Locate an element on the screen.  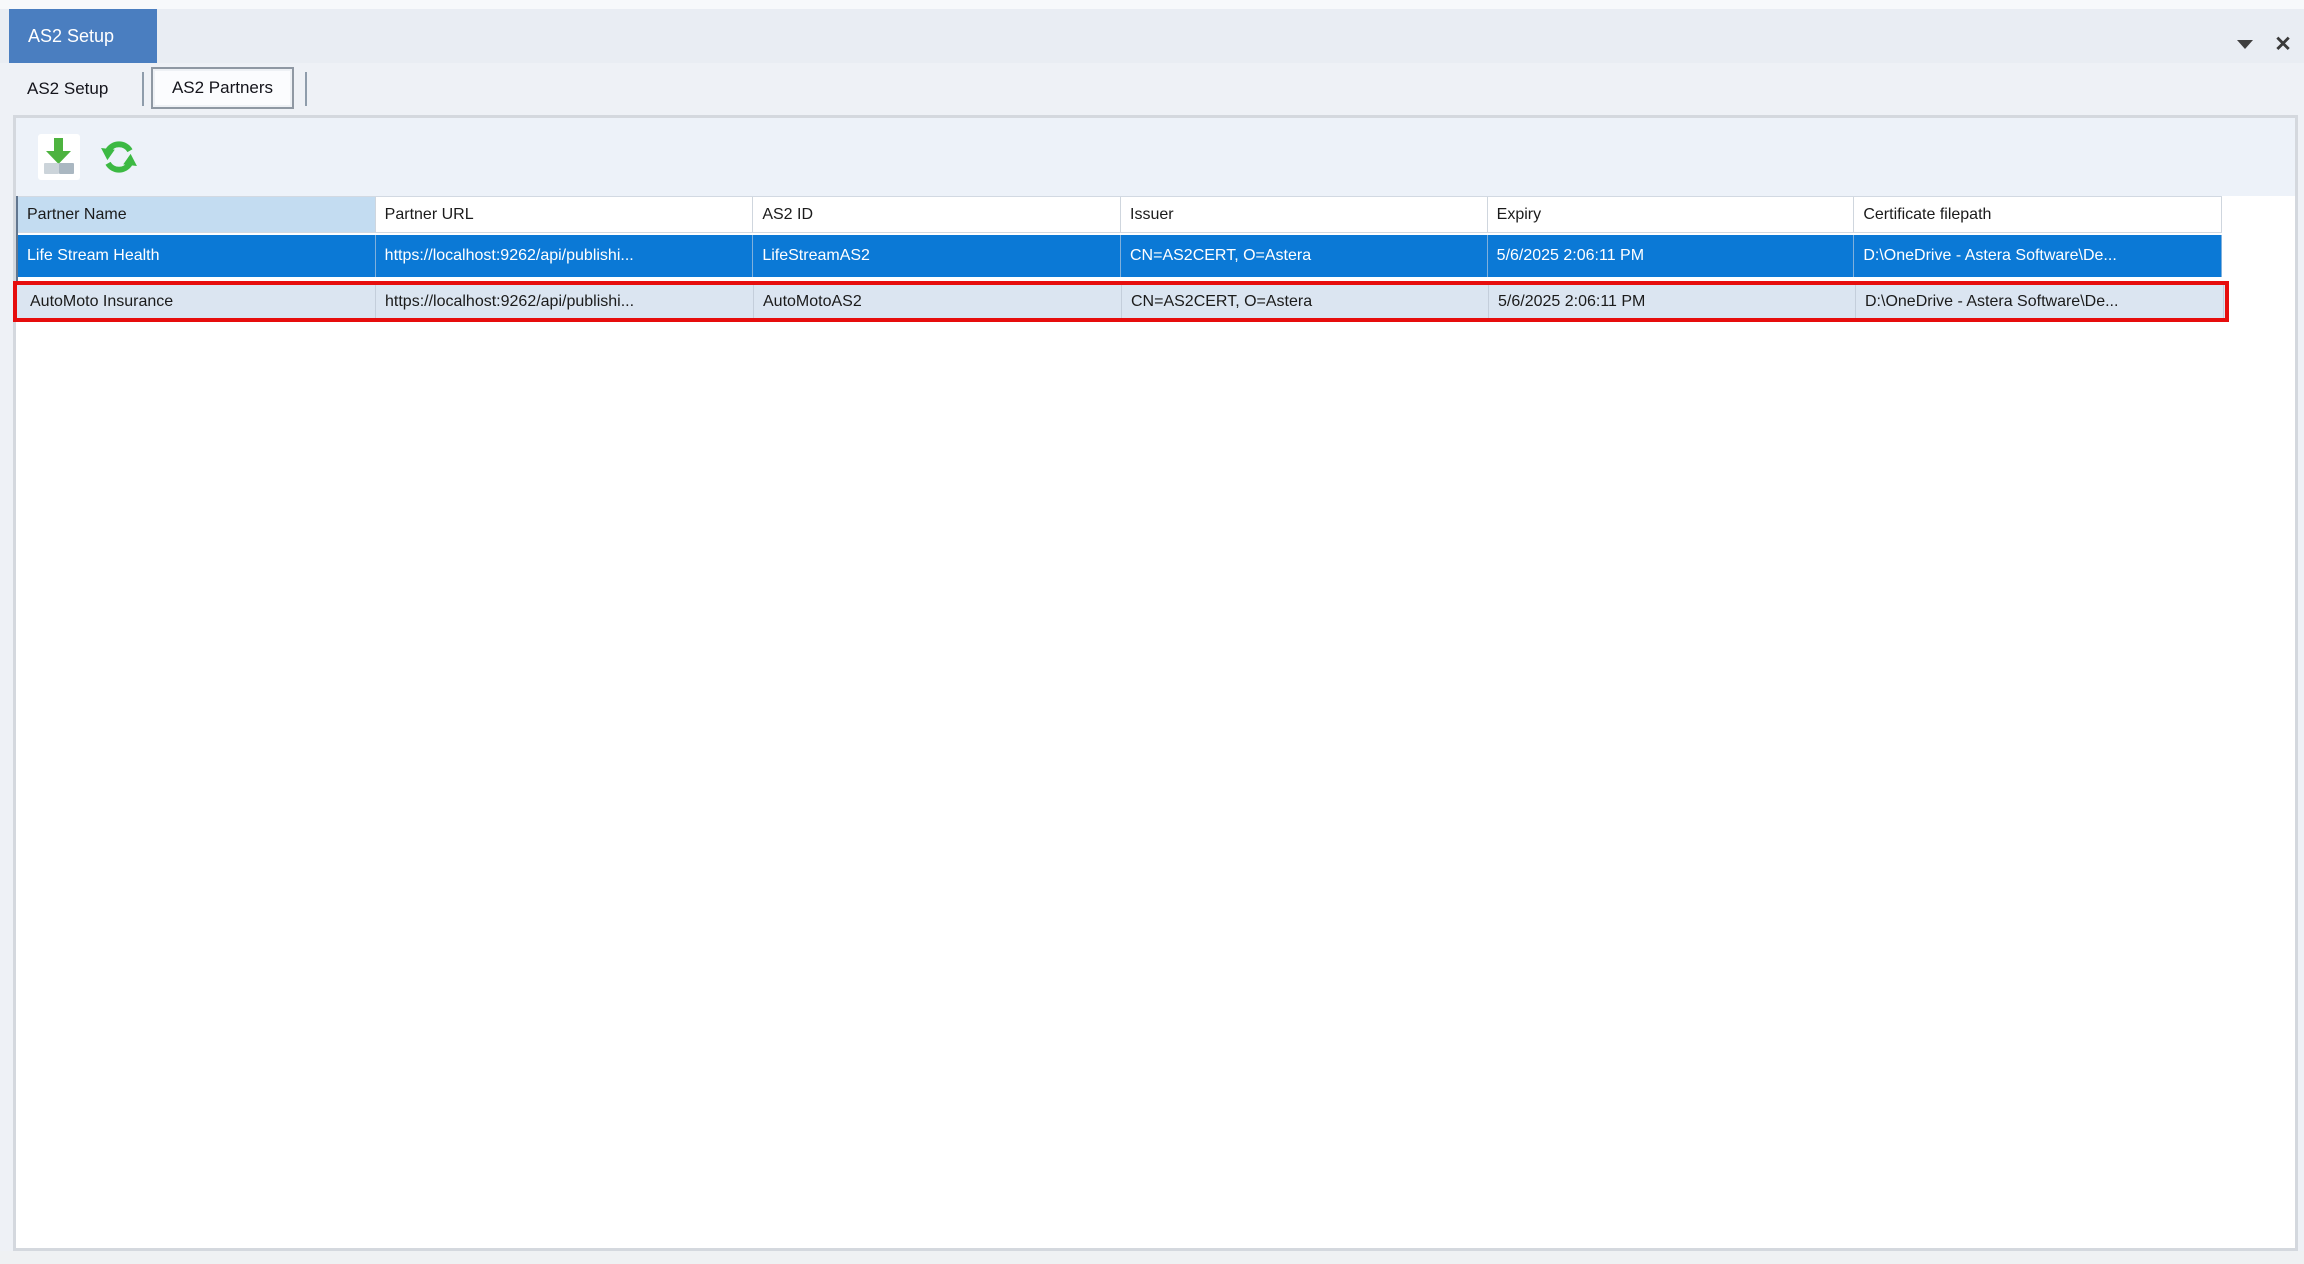
window-top-strip is located at coordinates (1152, 4).